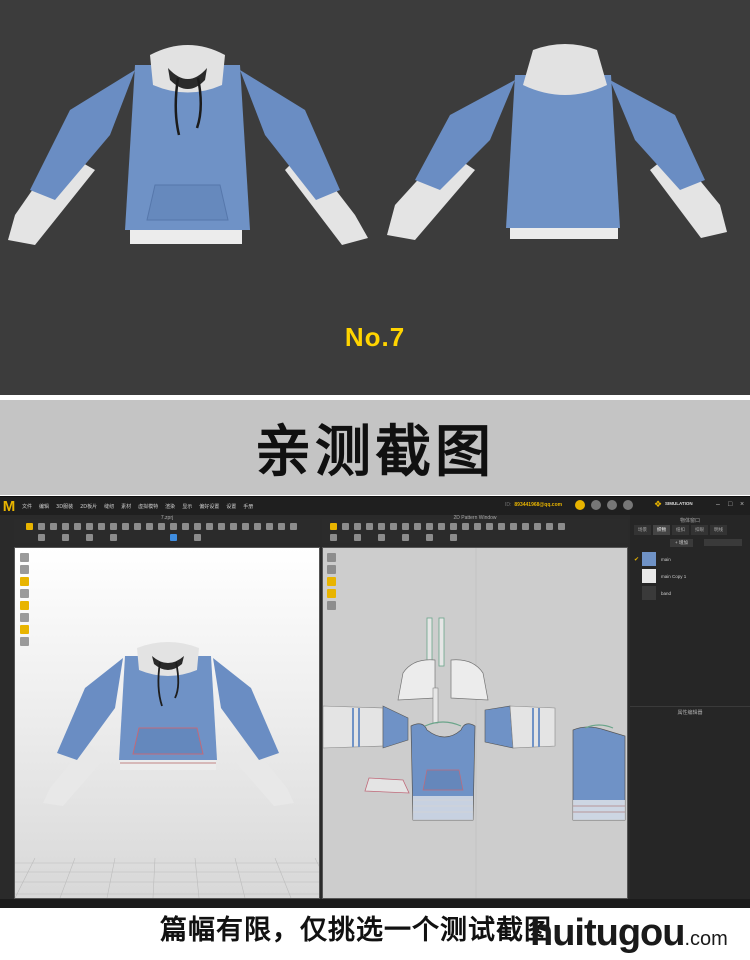  What do you see at coordinates (245, 526) in the screenshot?
I see `arrange-tool-icon` at bounding box center [245, 526].